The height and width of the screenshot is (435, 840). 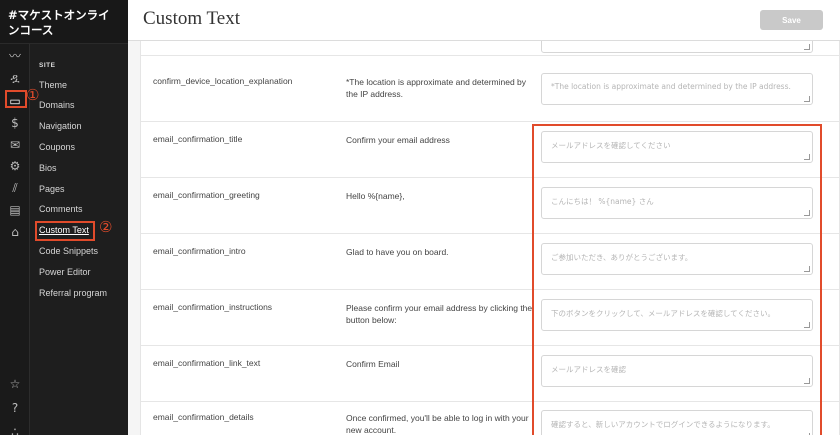 What do you see at coordinates (57, 147) in the screenshot?
I see `sidebar-item-coupons: Coupons` at bounding box center [57, 147].